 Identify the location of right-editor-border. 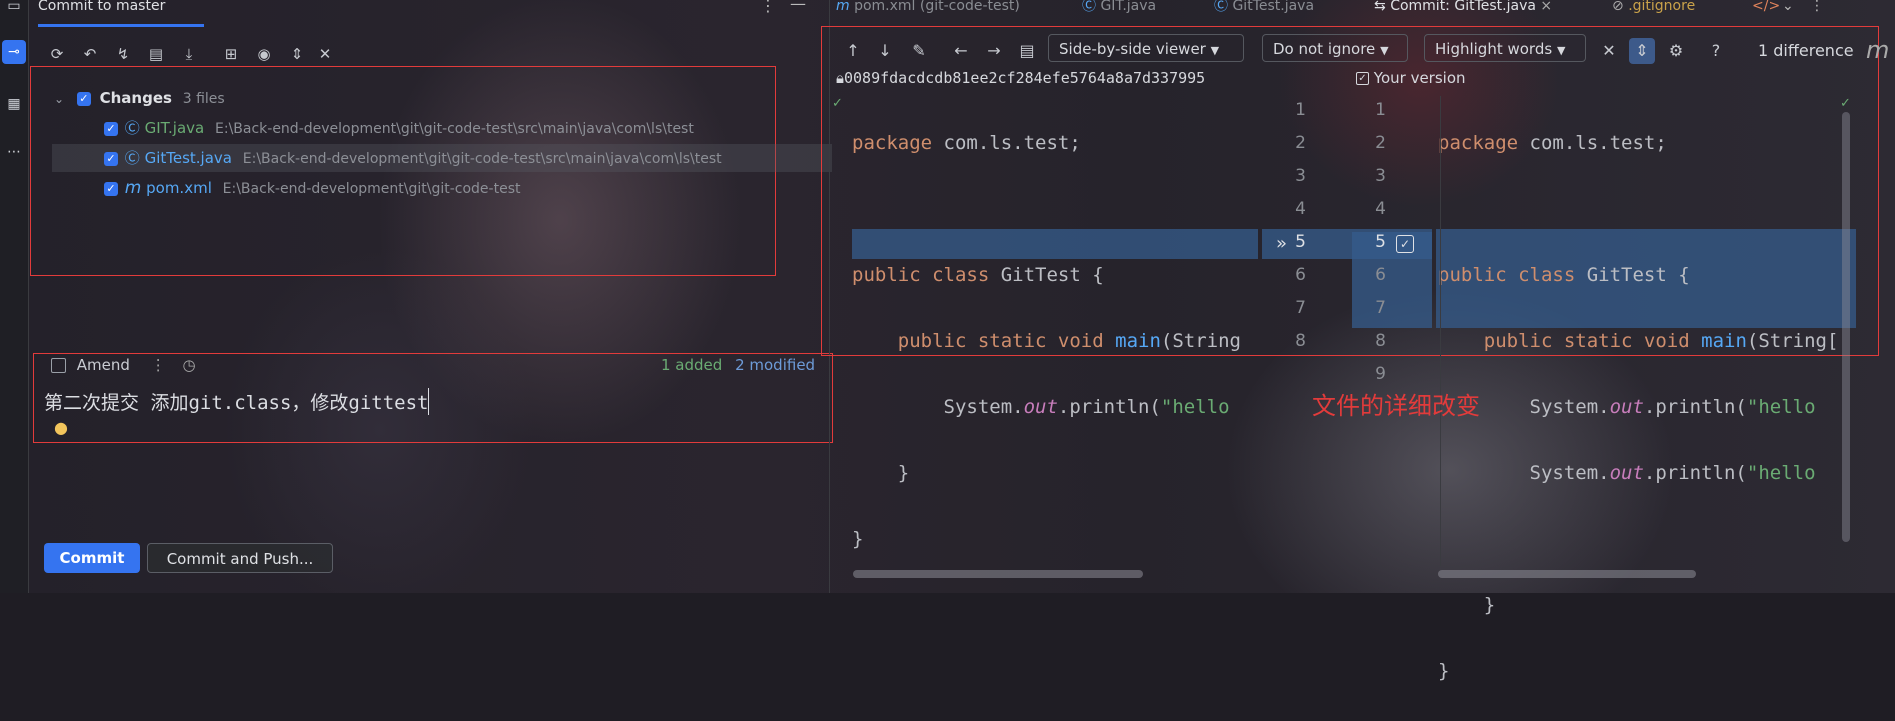
(1440, 331).